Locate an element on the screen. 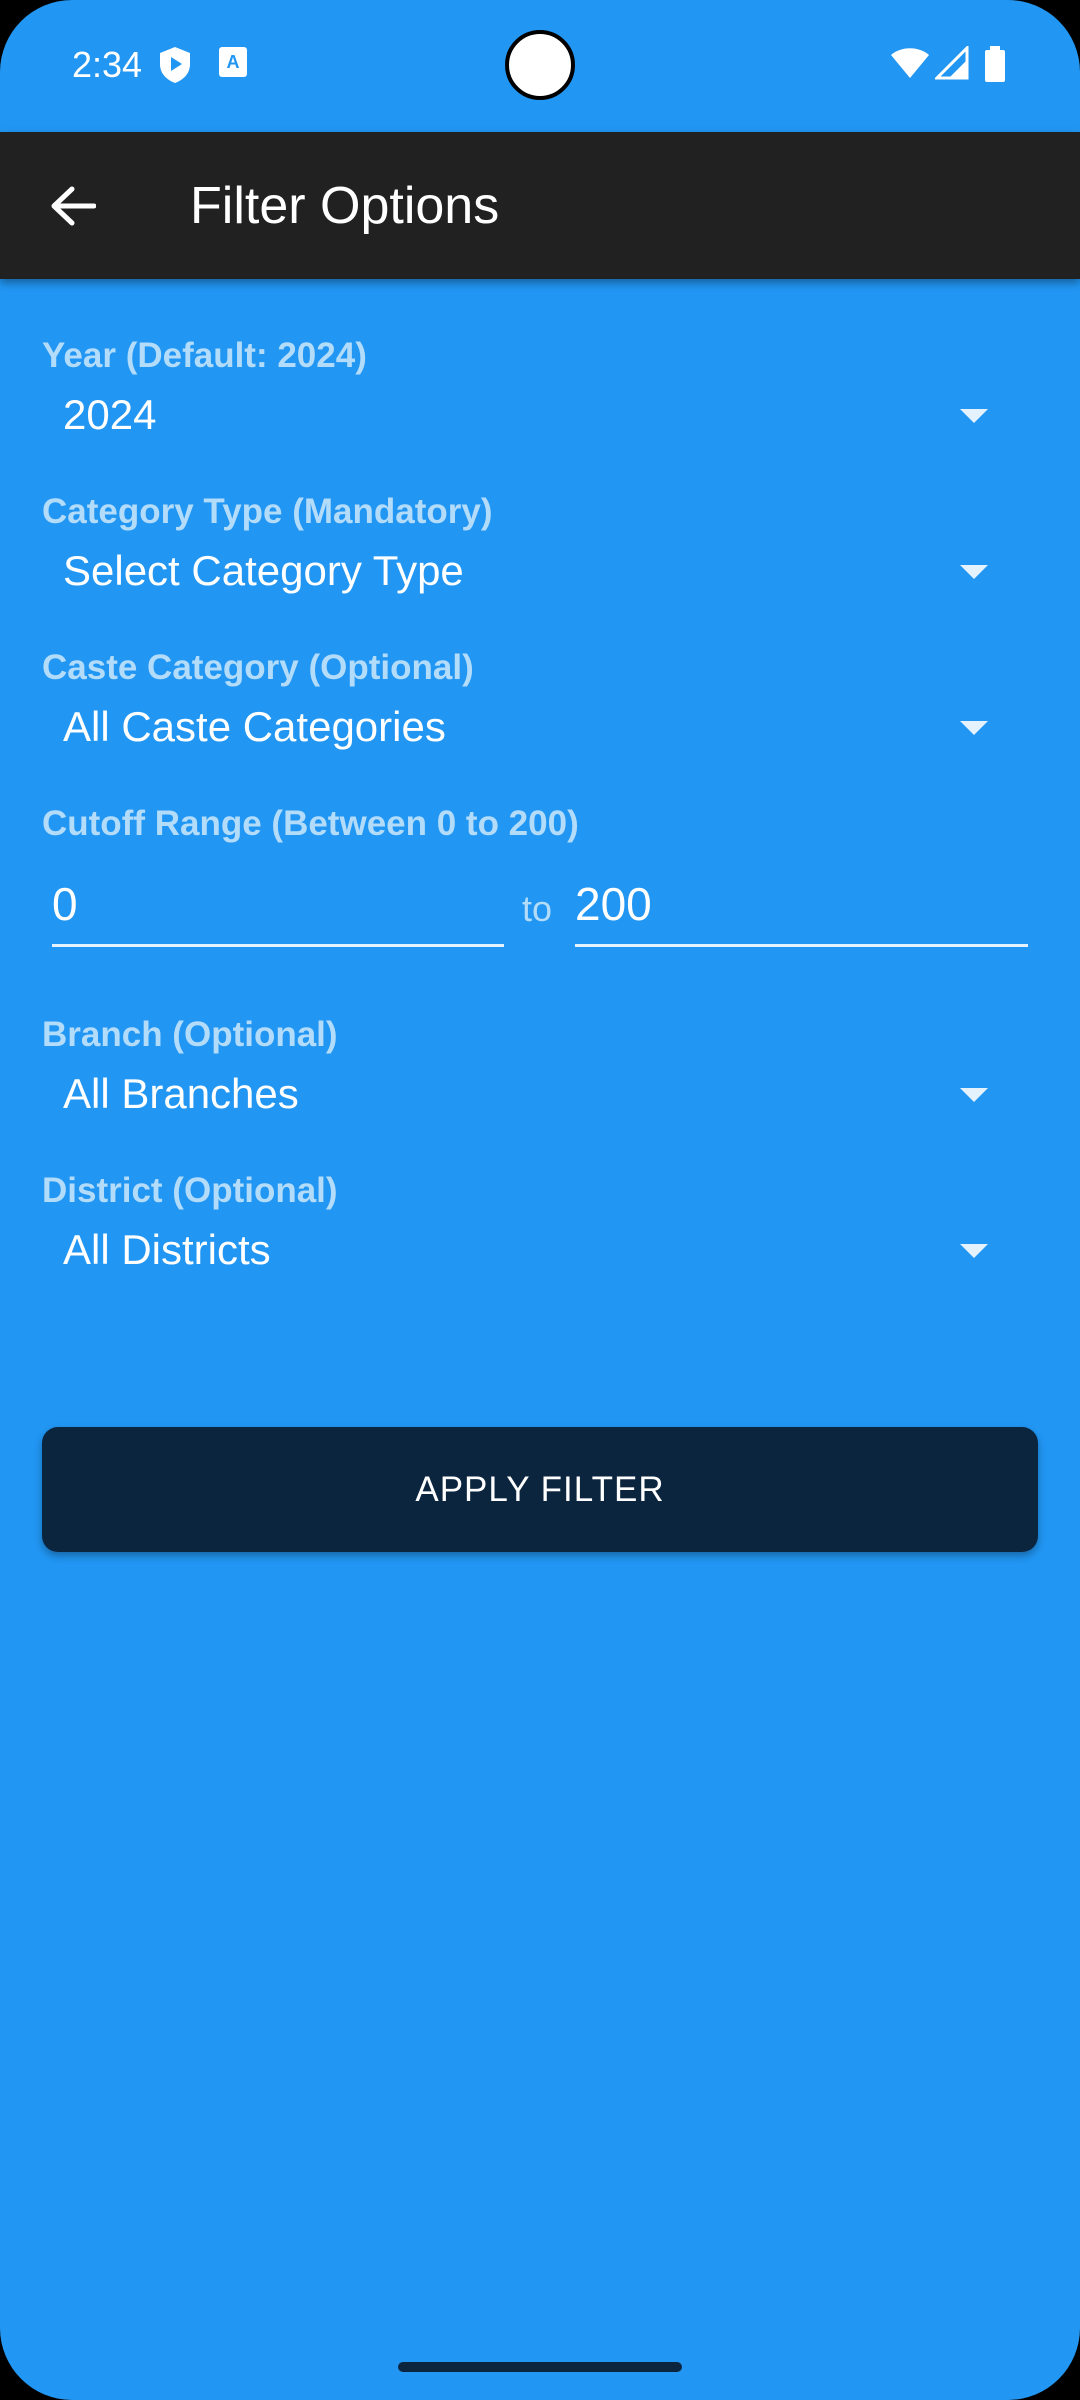  caste-category-value: All Caste Categories is located at coordinates (254, 726).